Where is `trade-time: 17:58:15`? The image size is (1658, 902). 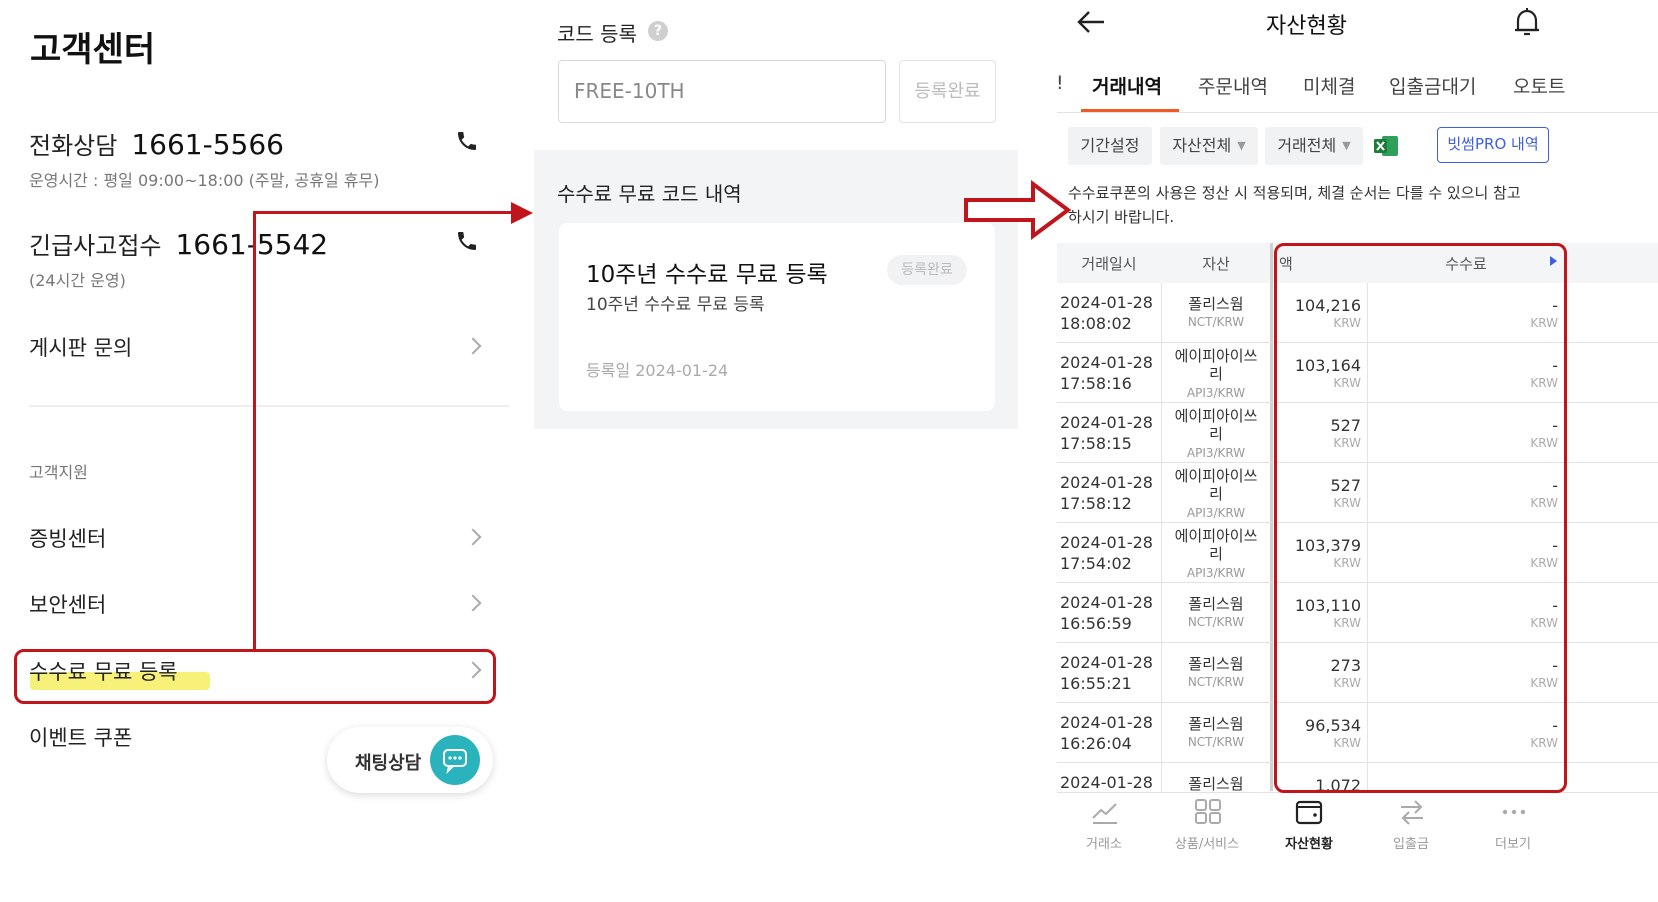
trade-time: 17:58:15 is located at coordinates (1096, 443).